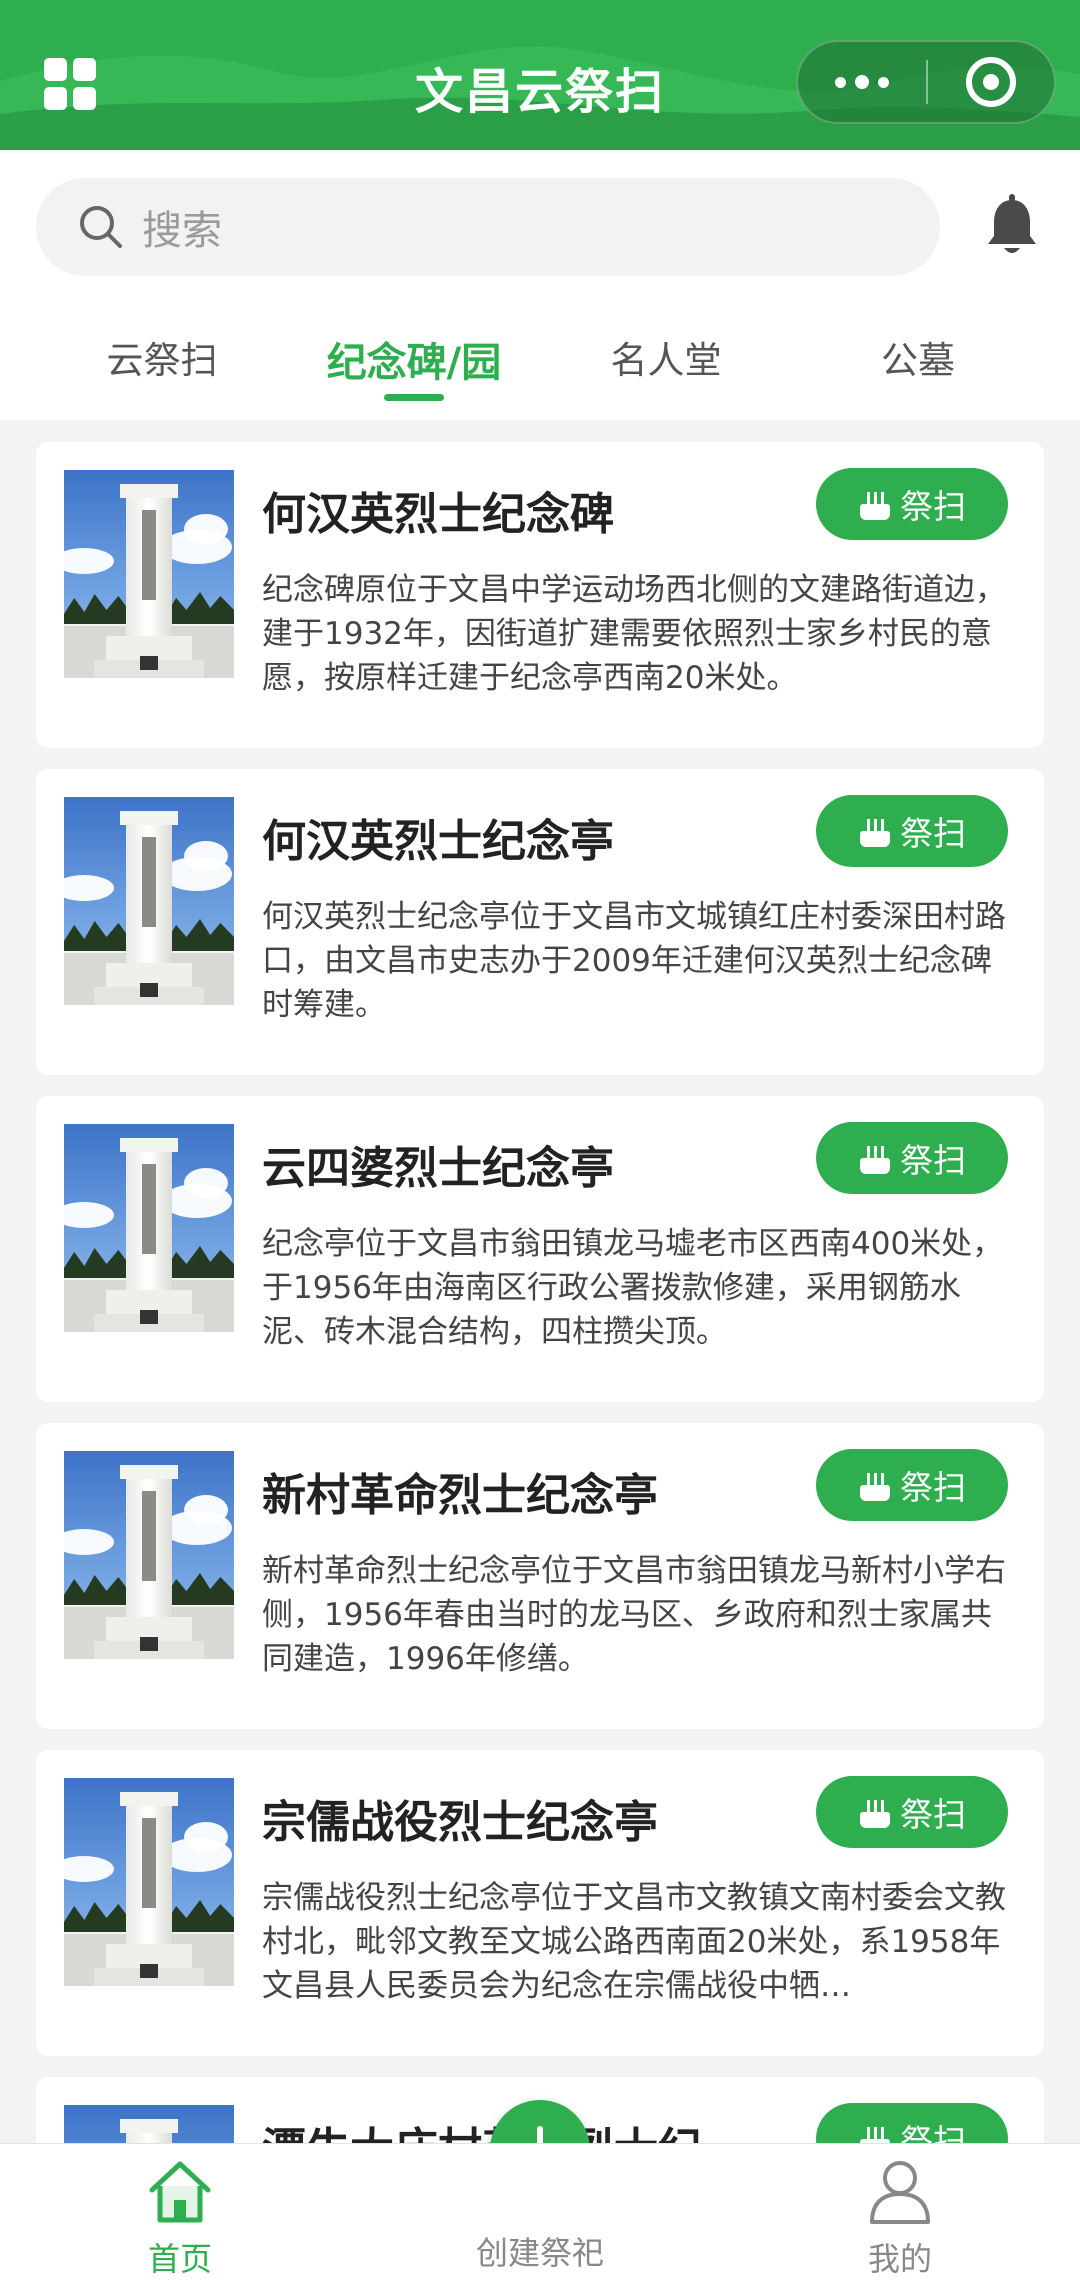 The height and width of the screenshot is (2289, 1080). I want to click on nav-create: 创建祭祀, so click(540, 2251).